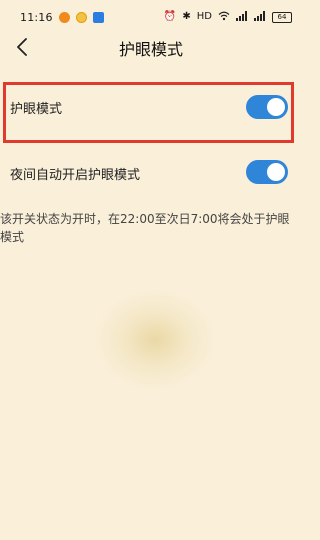  Describe the element at coordinates (186, 16) in the screenshot. I see `bluetooth-icon: ✱` at that location.